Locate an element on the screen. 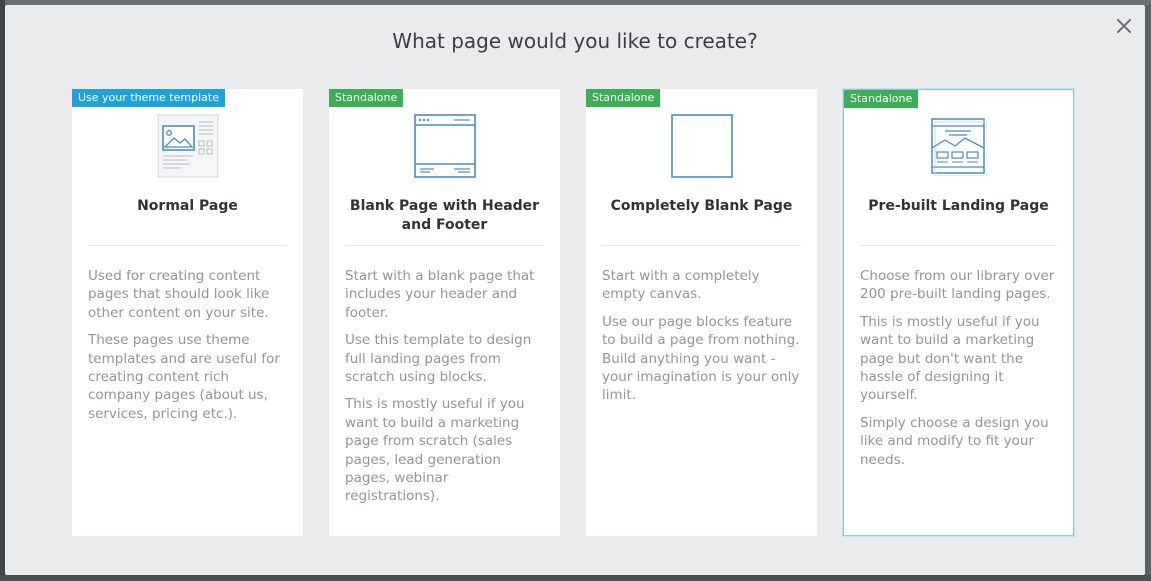  landing-page-icon is located at coordinates (958, 147).